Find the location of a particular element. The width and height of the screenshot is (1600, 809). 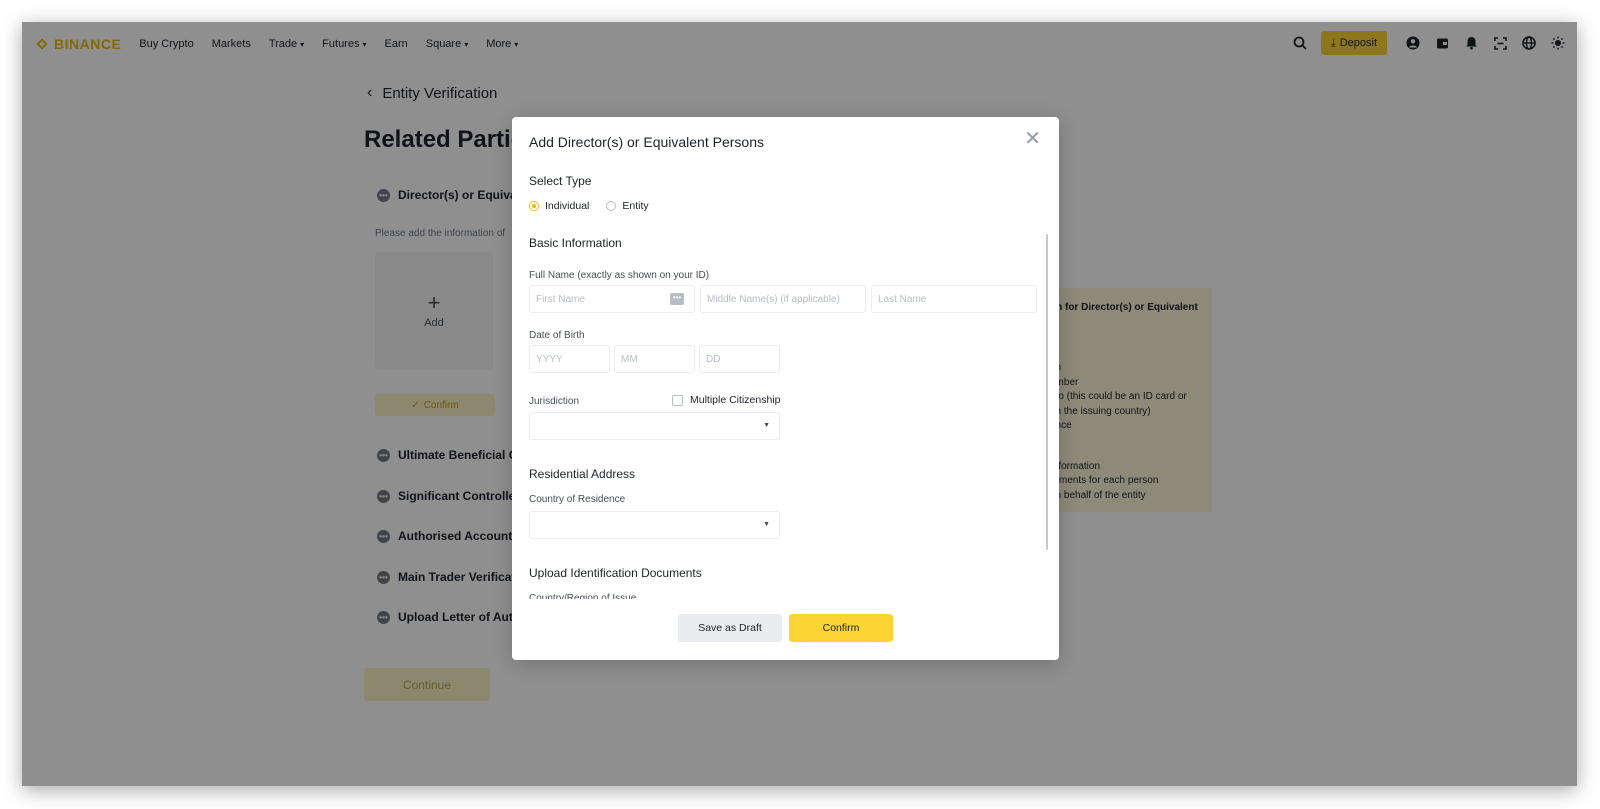

select-type-label: Select Type is located at coordinates (560, 181).